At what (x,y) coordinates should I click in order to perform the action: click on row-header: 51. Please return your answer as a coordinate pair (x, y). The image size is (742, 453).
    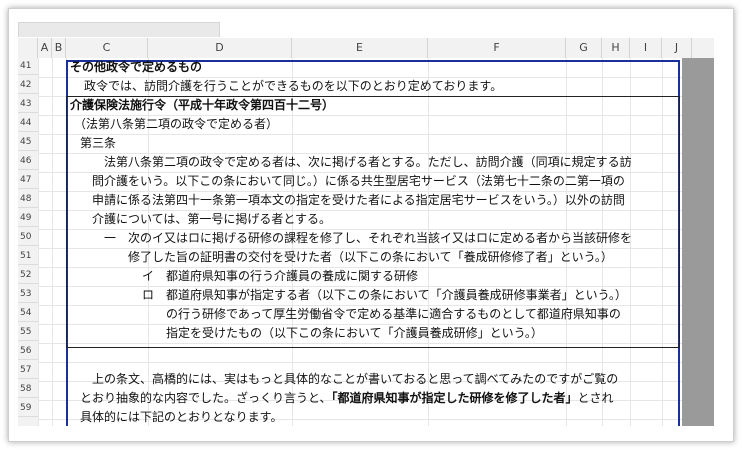
    Looking at the image, I should click on (28, 256).